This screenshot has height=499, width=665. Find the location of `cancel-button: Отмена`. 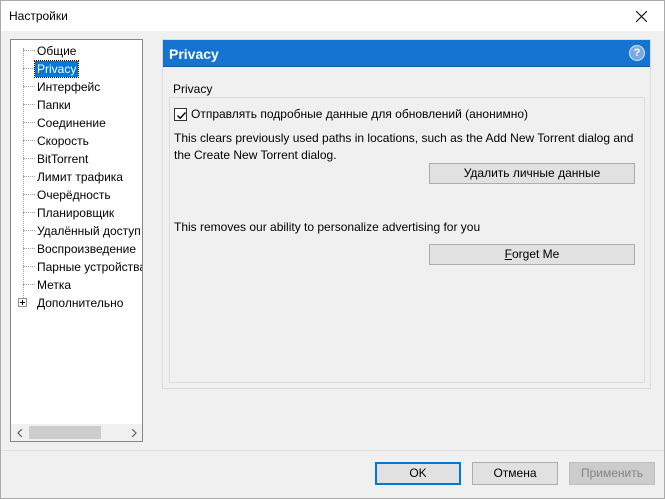

cancel-button: Отмена is located at coordinates (515, 473).